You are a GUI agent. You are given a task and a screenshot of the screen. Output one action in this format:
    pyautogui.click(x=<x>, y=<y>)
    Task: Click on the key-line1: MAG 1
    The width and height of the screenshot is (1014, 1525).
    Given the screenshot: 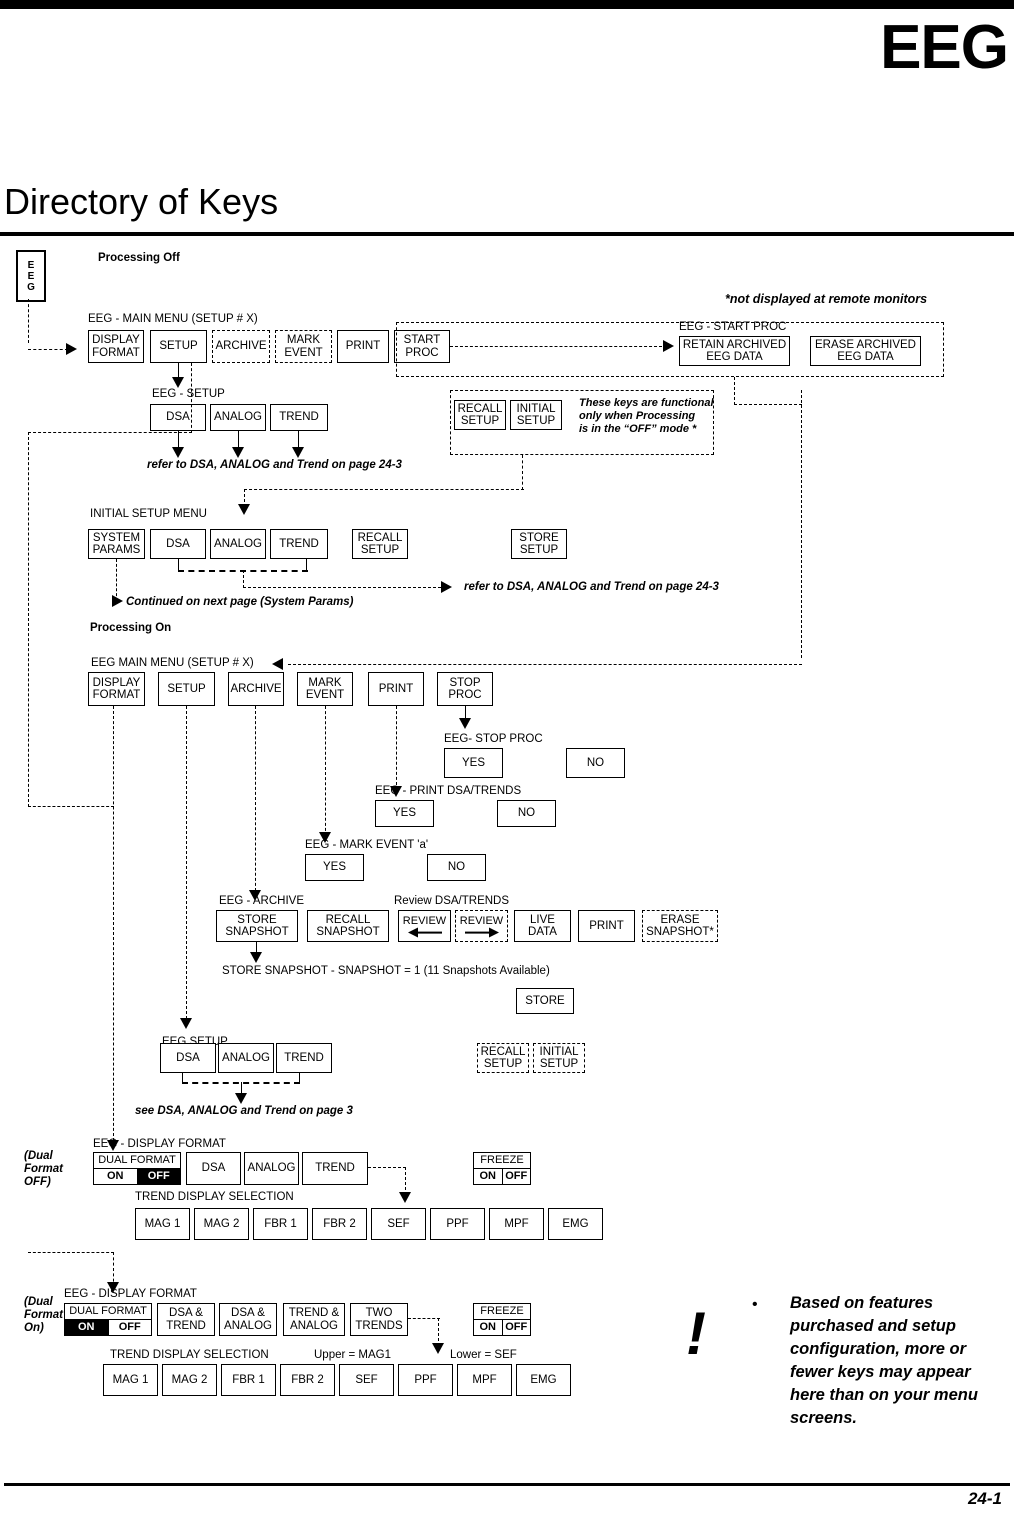 What is the action you would take?
    pyautogui.click(x=162, y=1223)
    